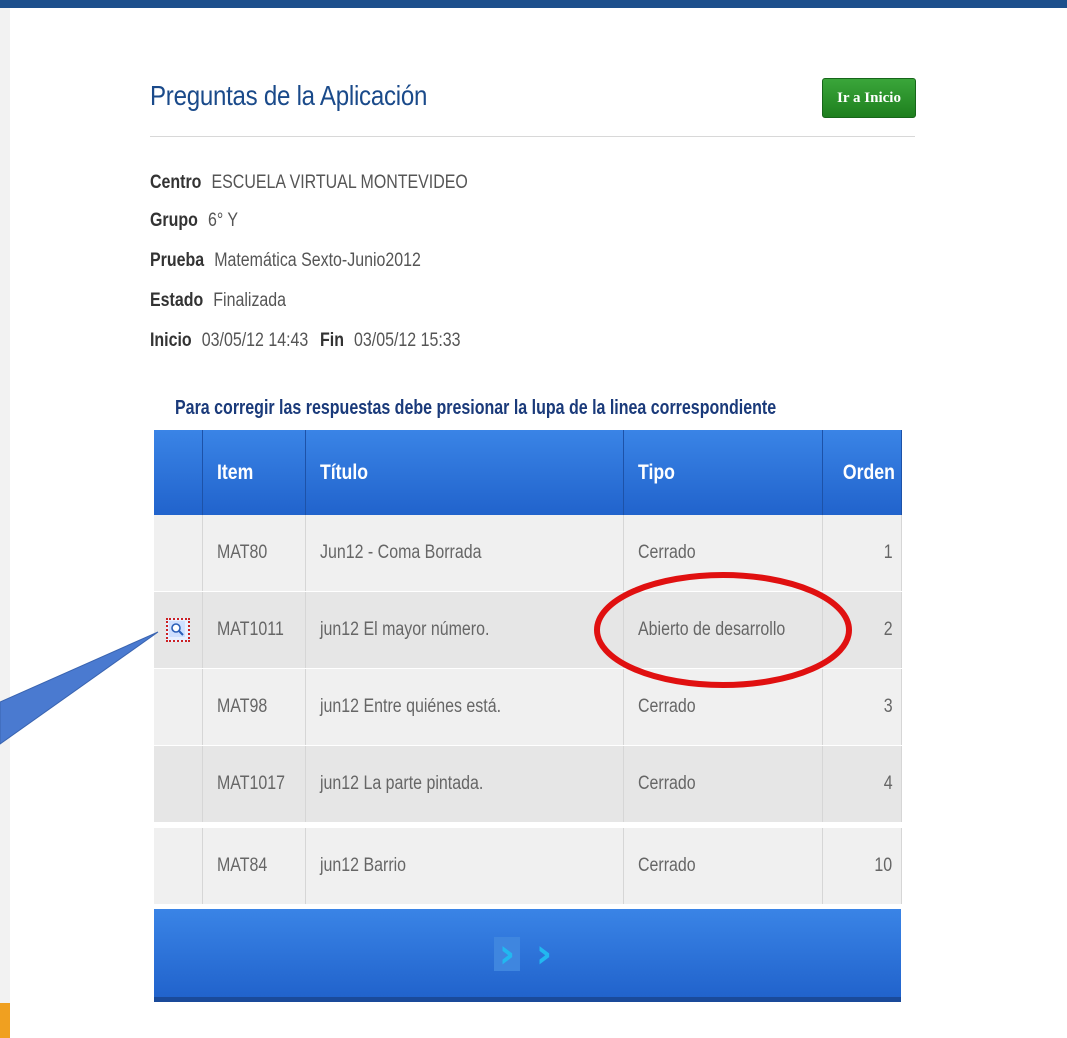 The width and height of the screenshot is (1067, 1038). What do you see at coordinates (723, 630) in the screenshot?
I see `highlight-ellipse` at bounding box center [723, 630].